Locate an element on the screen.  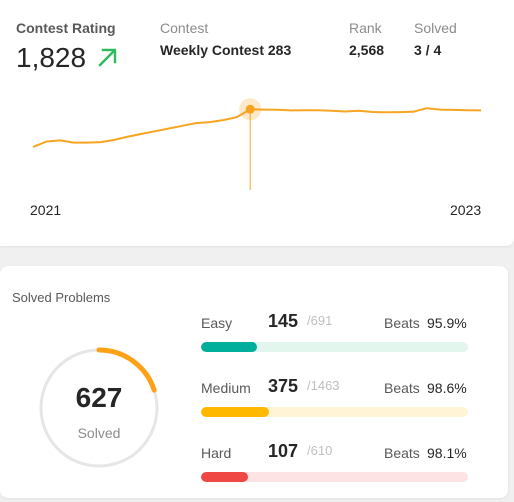
hard-solved: 107 is located at coordinates (283, 451).